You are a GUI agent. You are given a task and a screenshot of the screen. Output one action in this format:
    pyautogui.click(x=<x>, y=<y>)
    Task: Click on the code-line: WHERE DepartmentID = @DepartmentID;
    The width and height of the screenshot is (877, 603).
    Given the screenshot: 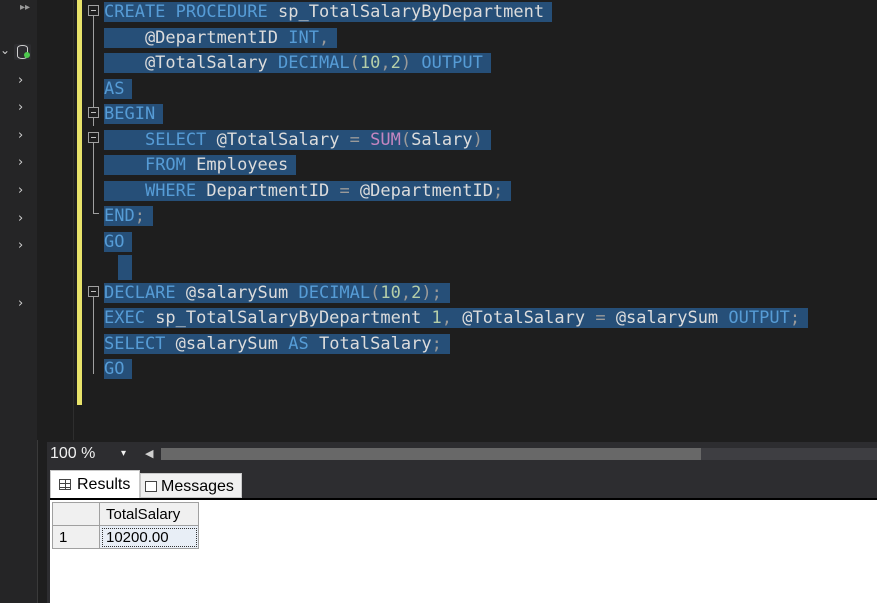 What is the action you would take?
    pyautogui.click(x=308, y=192)
    